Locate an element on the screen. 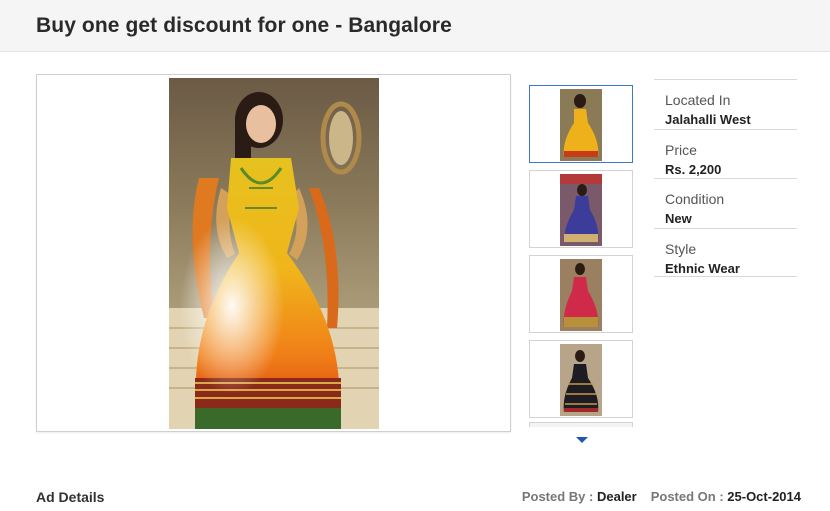 This screenshot has height=511, width=830. page-title: Buy one get discount for one - Bangalore is located at coordinates (244, 25).